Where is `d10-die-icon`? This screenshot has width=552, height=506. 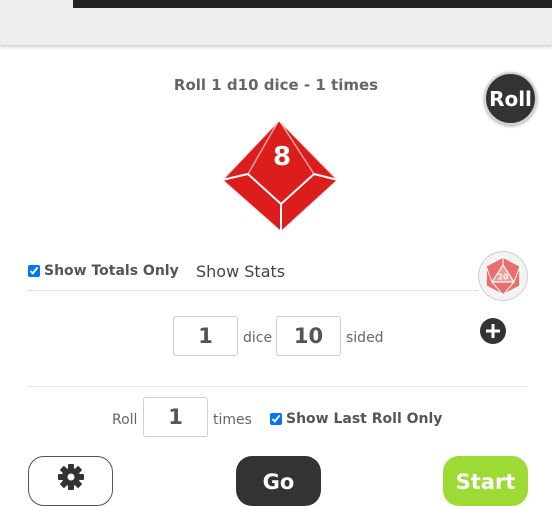 d10-die-icon is located at coordinates (279, 176).